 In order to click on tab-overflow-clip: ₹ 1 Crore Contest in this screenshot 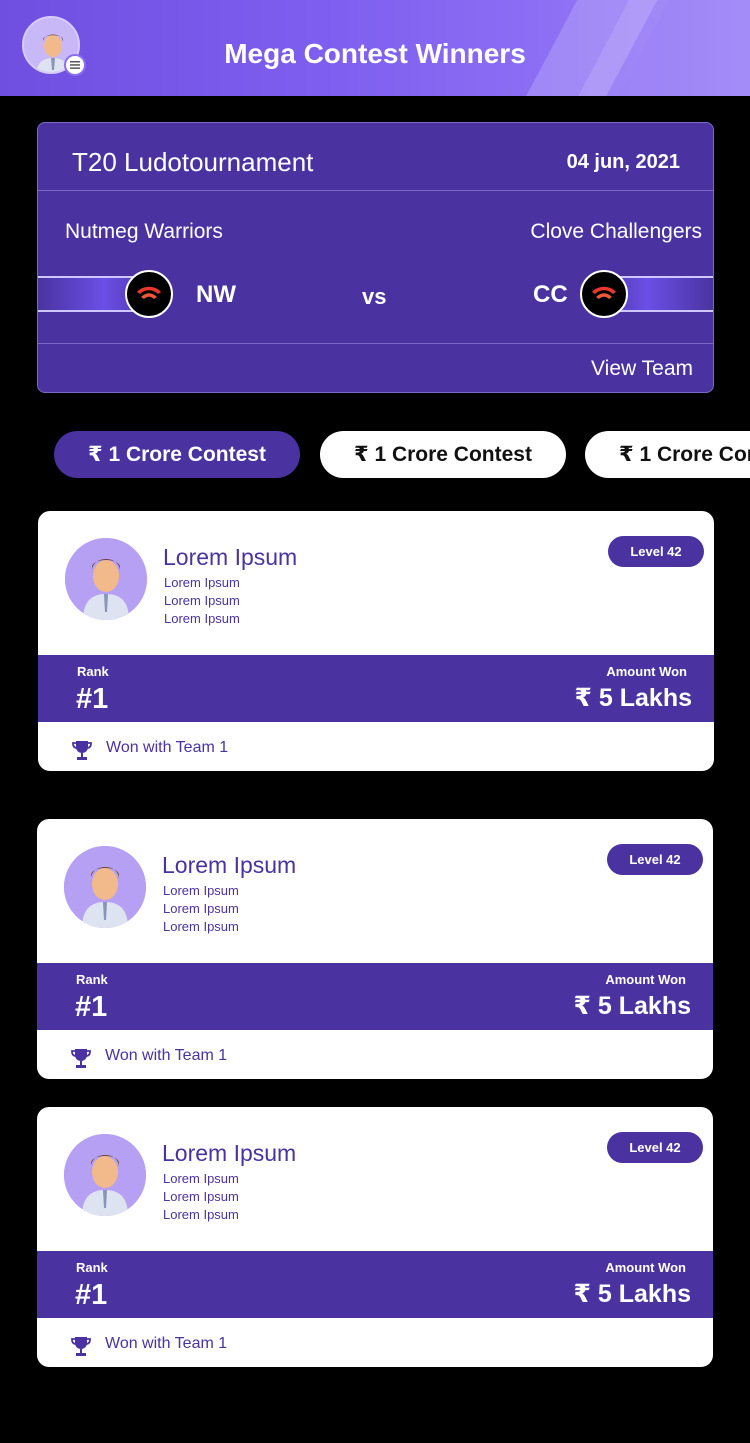, I will do `click(667, 454)`.